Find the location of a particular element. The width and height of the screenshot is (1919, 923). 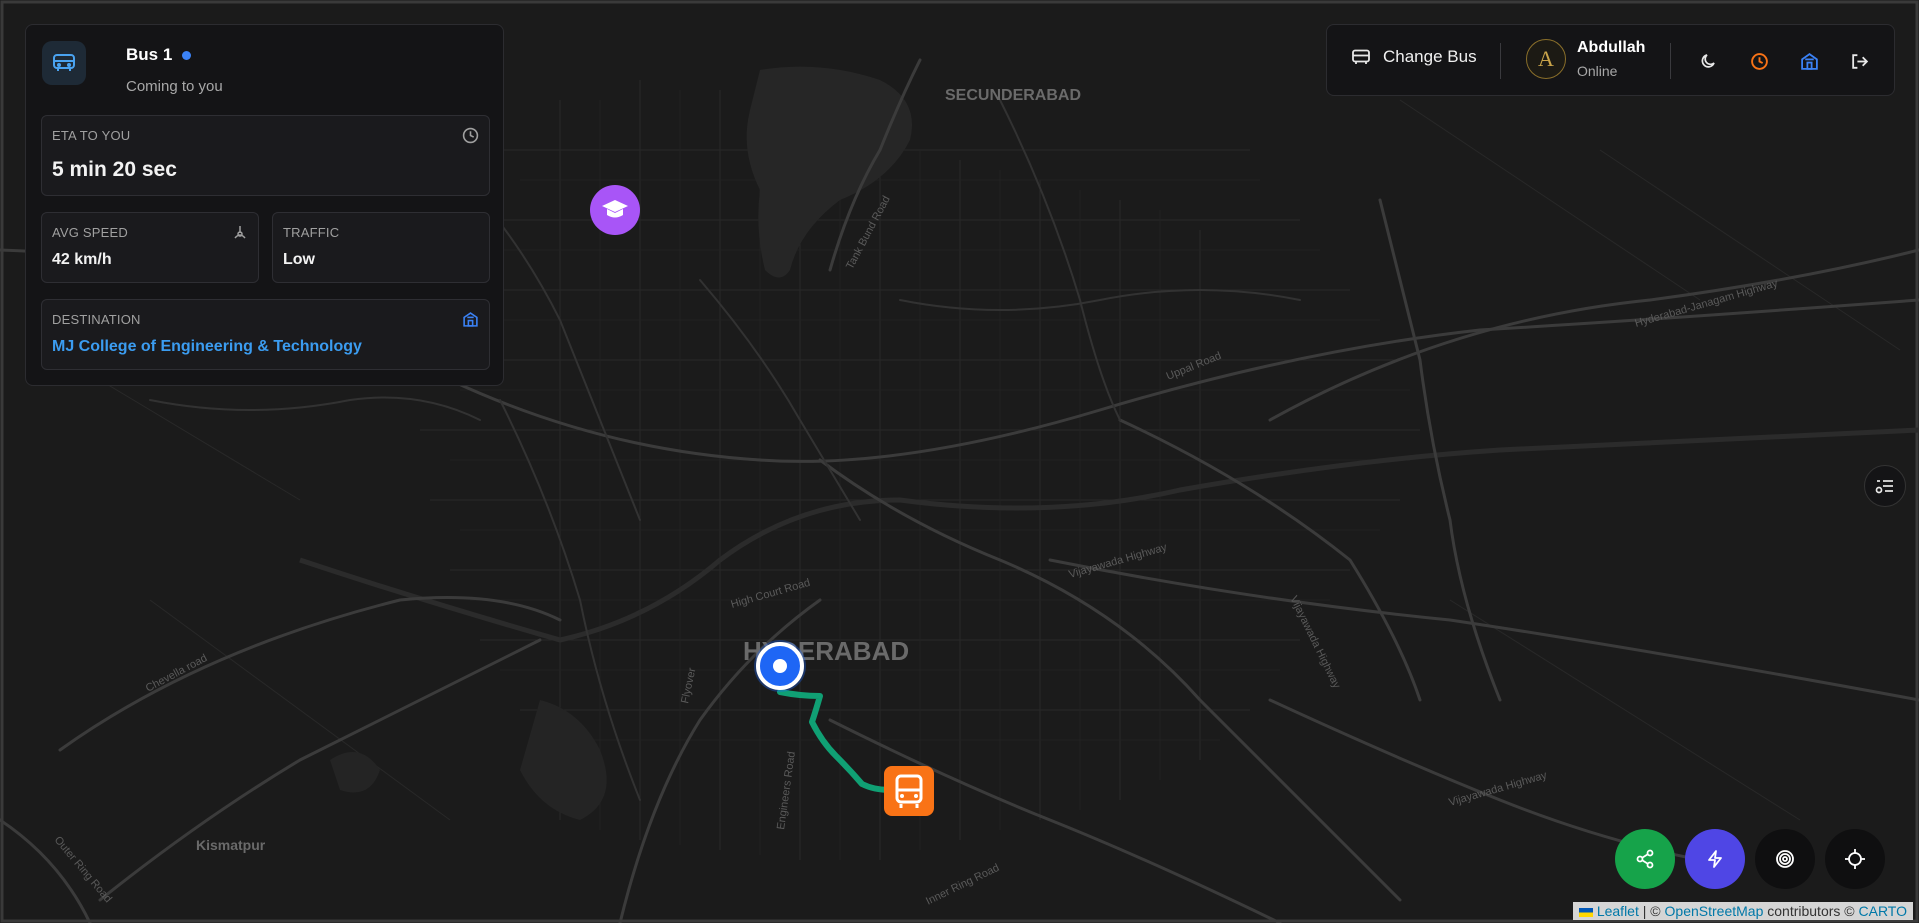

my-location-button is located at coordinates (1855, 859).